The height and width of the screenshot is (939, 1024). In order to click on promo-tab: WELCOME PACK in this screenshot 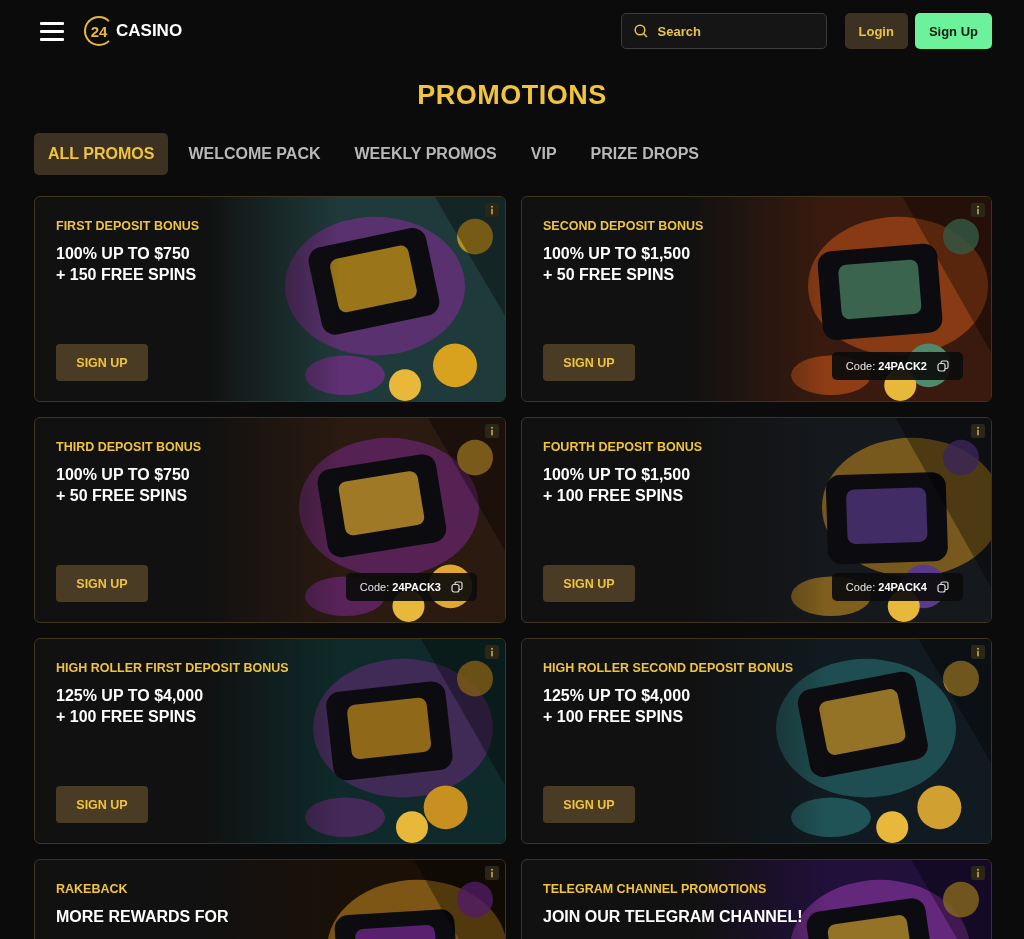, I will do `click(254, 154)`.